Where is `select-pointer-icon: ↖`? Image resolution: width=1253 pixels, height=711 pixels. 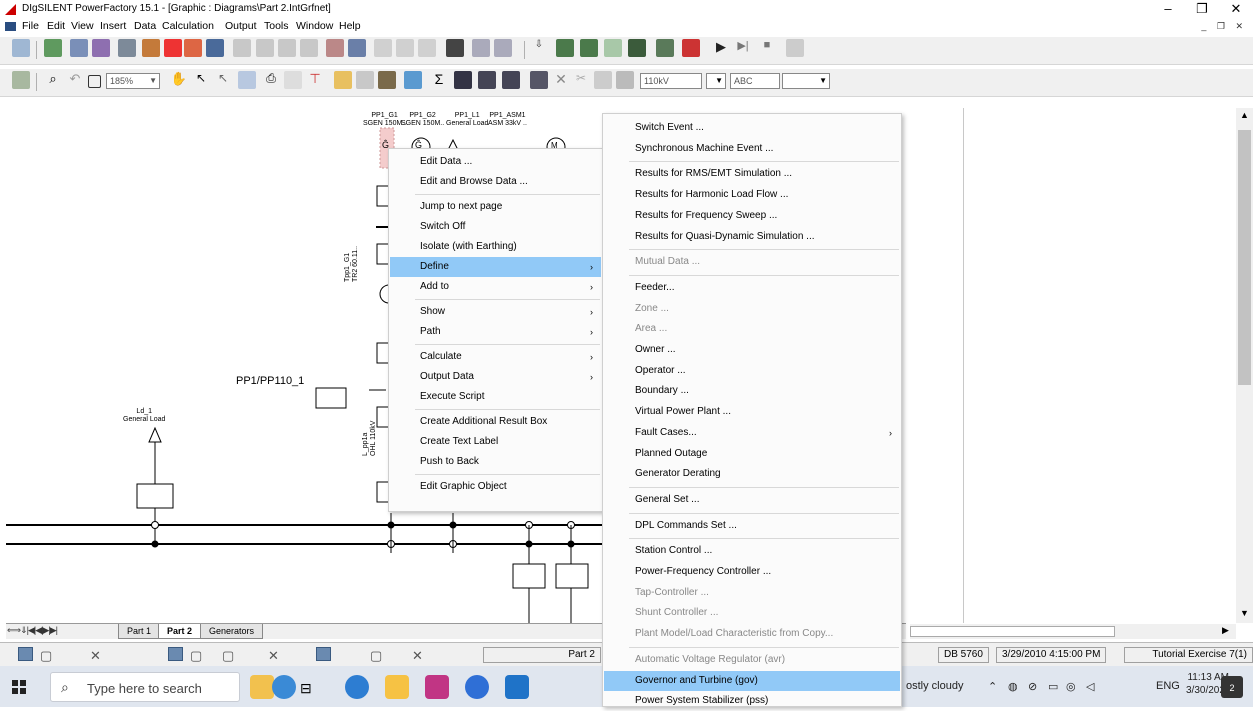 select-pointer-icon: ↖ is located at coordinates (201, 80).